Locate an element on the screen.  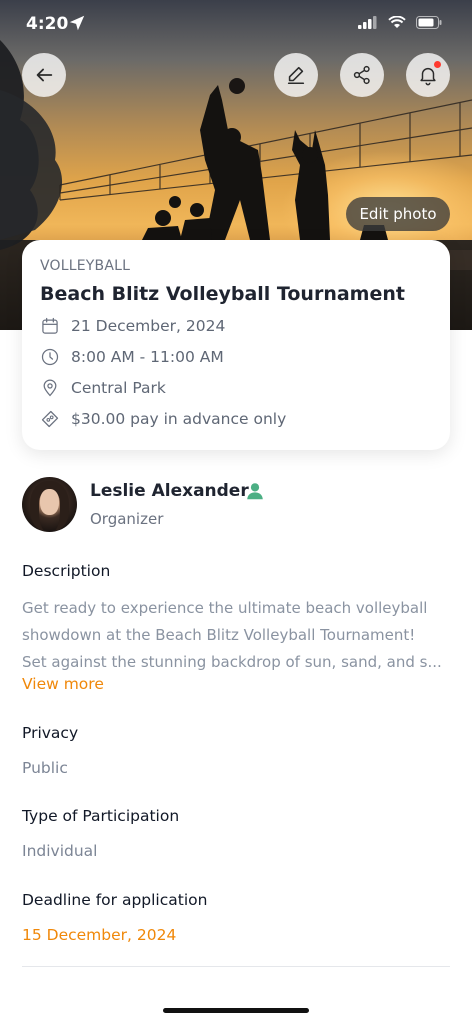
event-location: Central Park is located at coordinates (118, 388).